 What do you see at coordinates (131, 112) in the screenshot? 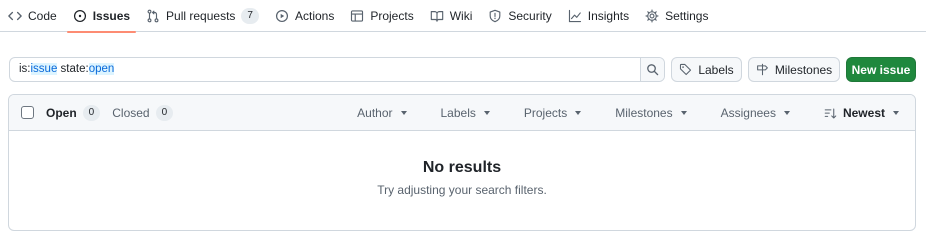
I see `closed-label: Closed` at bounding box center [131, 112].